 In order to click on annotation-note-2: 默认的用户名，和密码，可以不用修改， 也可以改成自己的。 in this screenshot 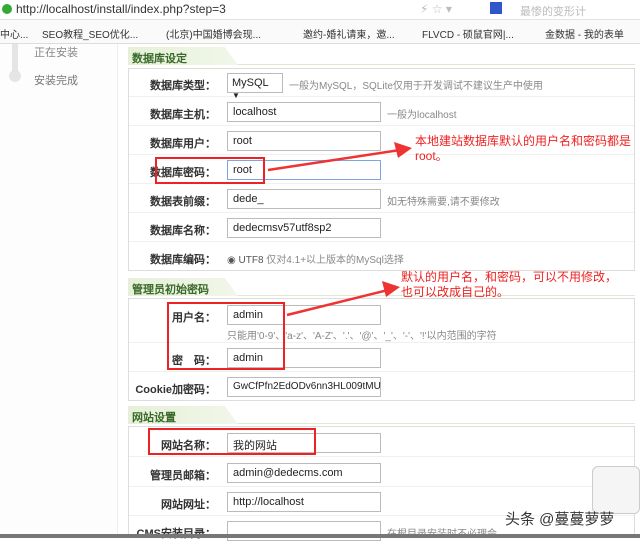, I will do `click(509, 284)`.